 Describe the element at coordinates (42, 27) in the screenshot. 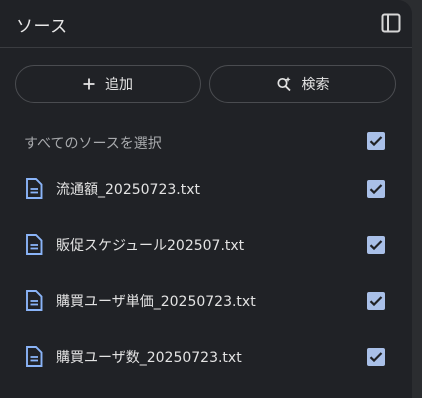

I see `panel-title: ソース` at that location.